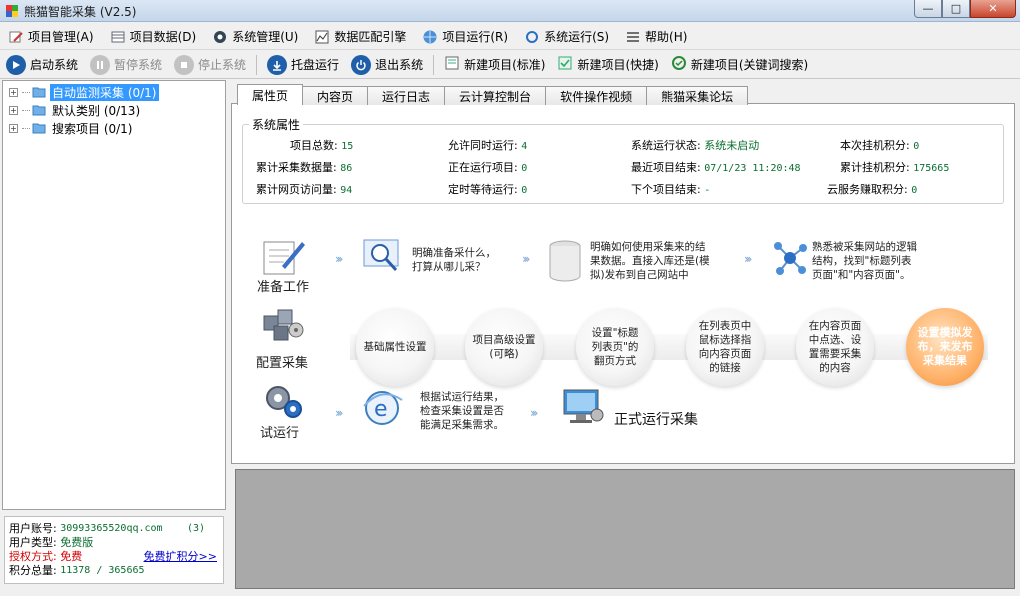  Describe the element at coordinates (220, 37) in the screenshot. I see `system-manage-icon` at that location.